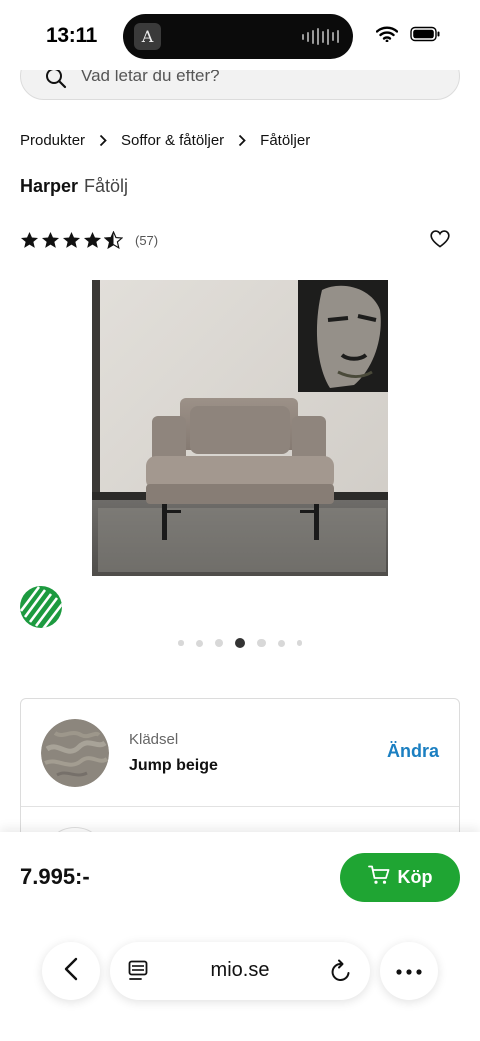 This screenshot has width=480, height=1041. I want to click on breadcrumb-sofas-armchairs: Soffor & fåtöljer, so click(172, 140).